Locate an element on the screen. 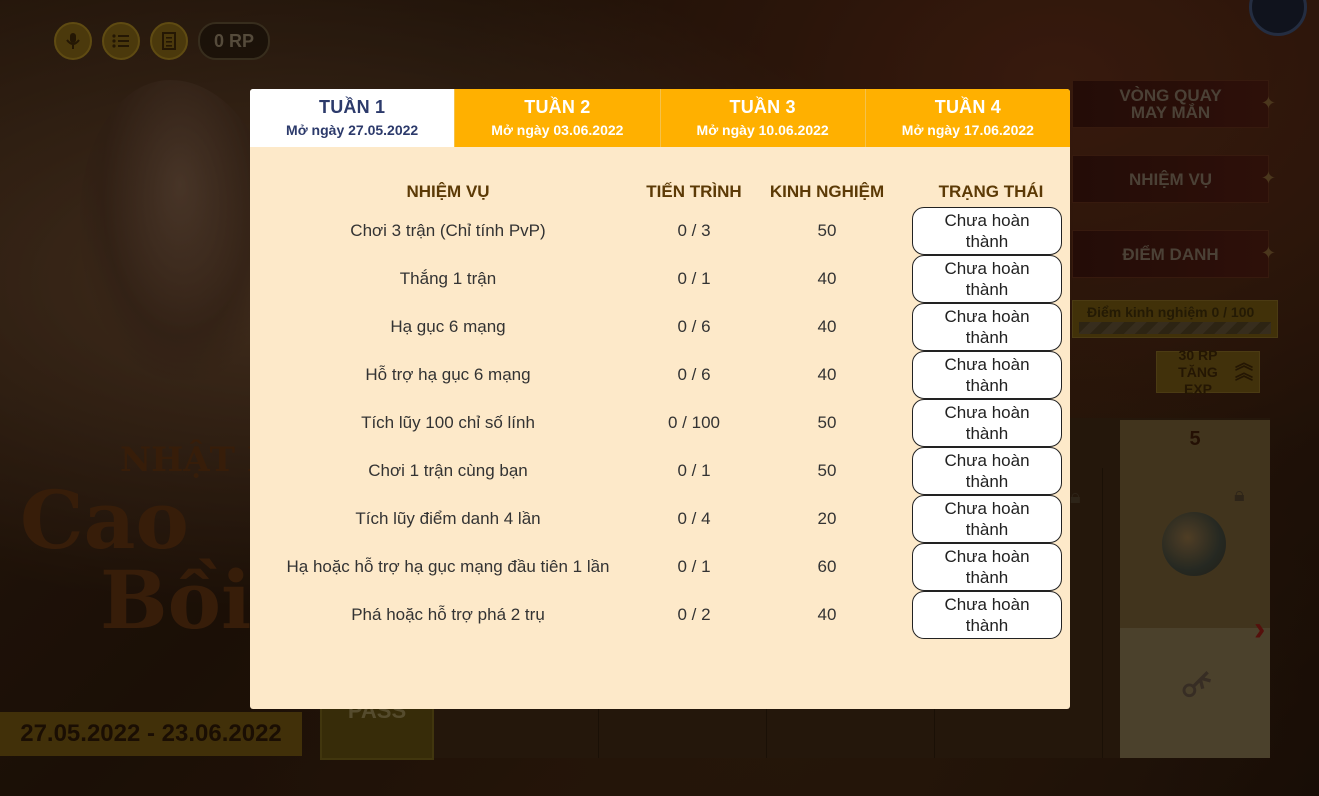 This screenshot has height=796, width=1319. tab-week-2: TUẦN 2 Mở ngày 03.06.2022 is located at coordinates (558, 118).